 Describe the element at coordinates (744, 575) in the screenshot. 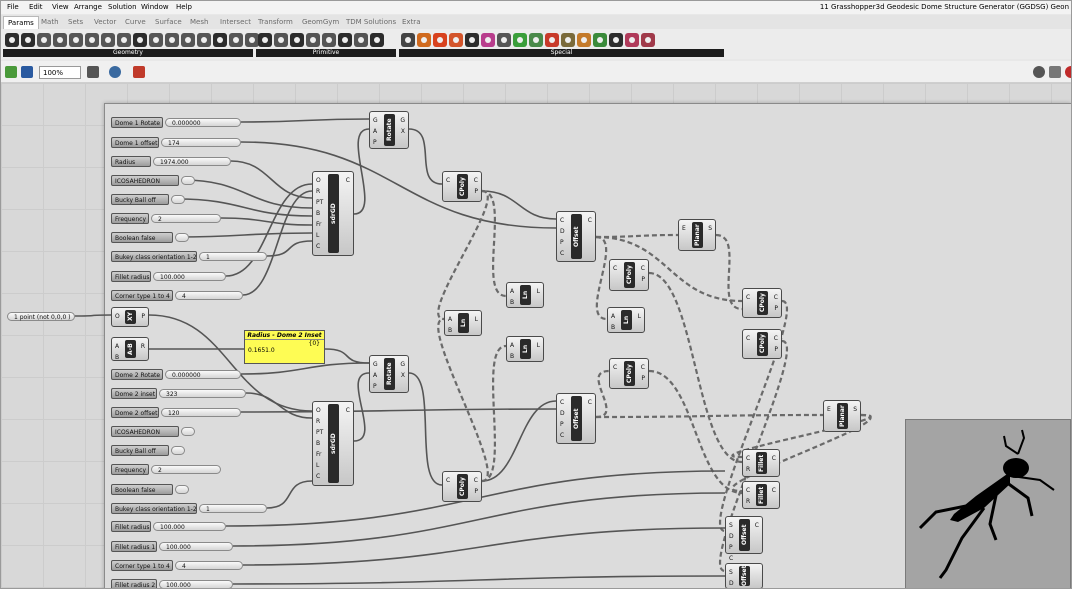

I see `component-24: S D Offset` at that location.